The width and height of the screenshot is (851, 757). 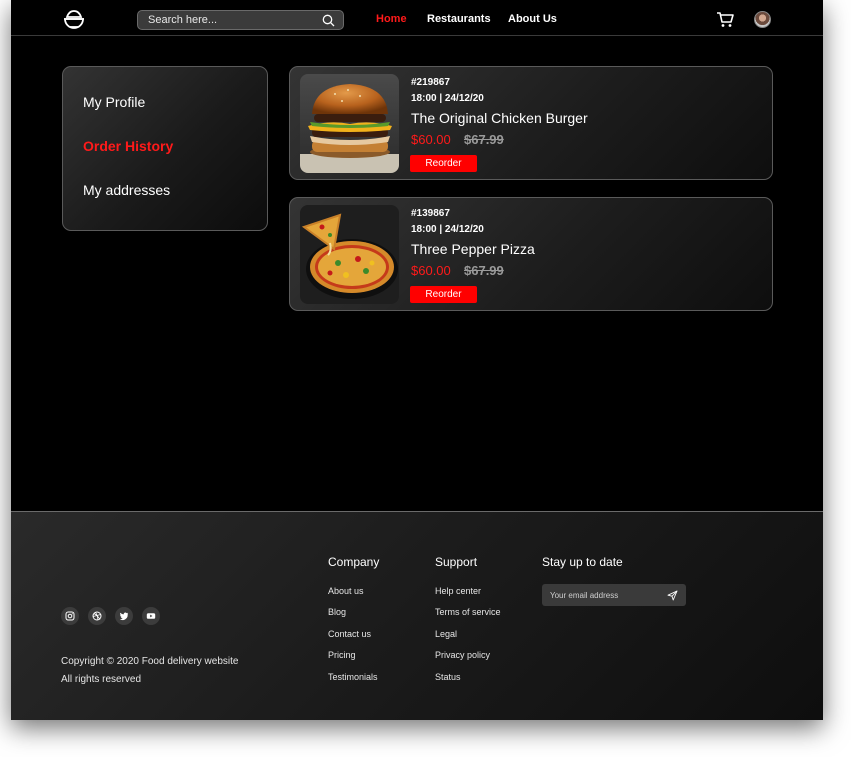 What do you see at coordinates (124, 616) in the screenshot?
I see `twitter-icon` at bounding box center [124, 616].